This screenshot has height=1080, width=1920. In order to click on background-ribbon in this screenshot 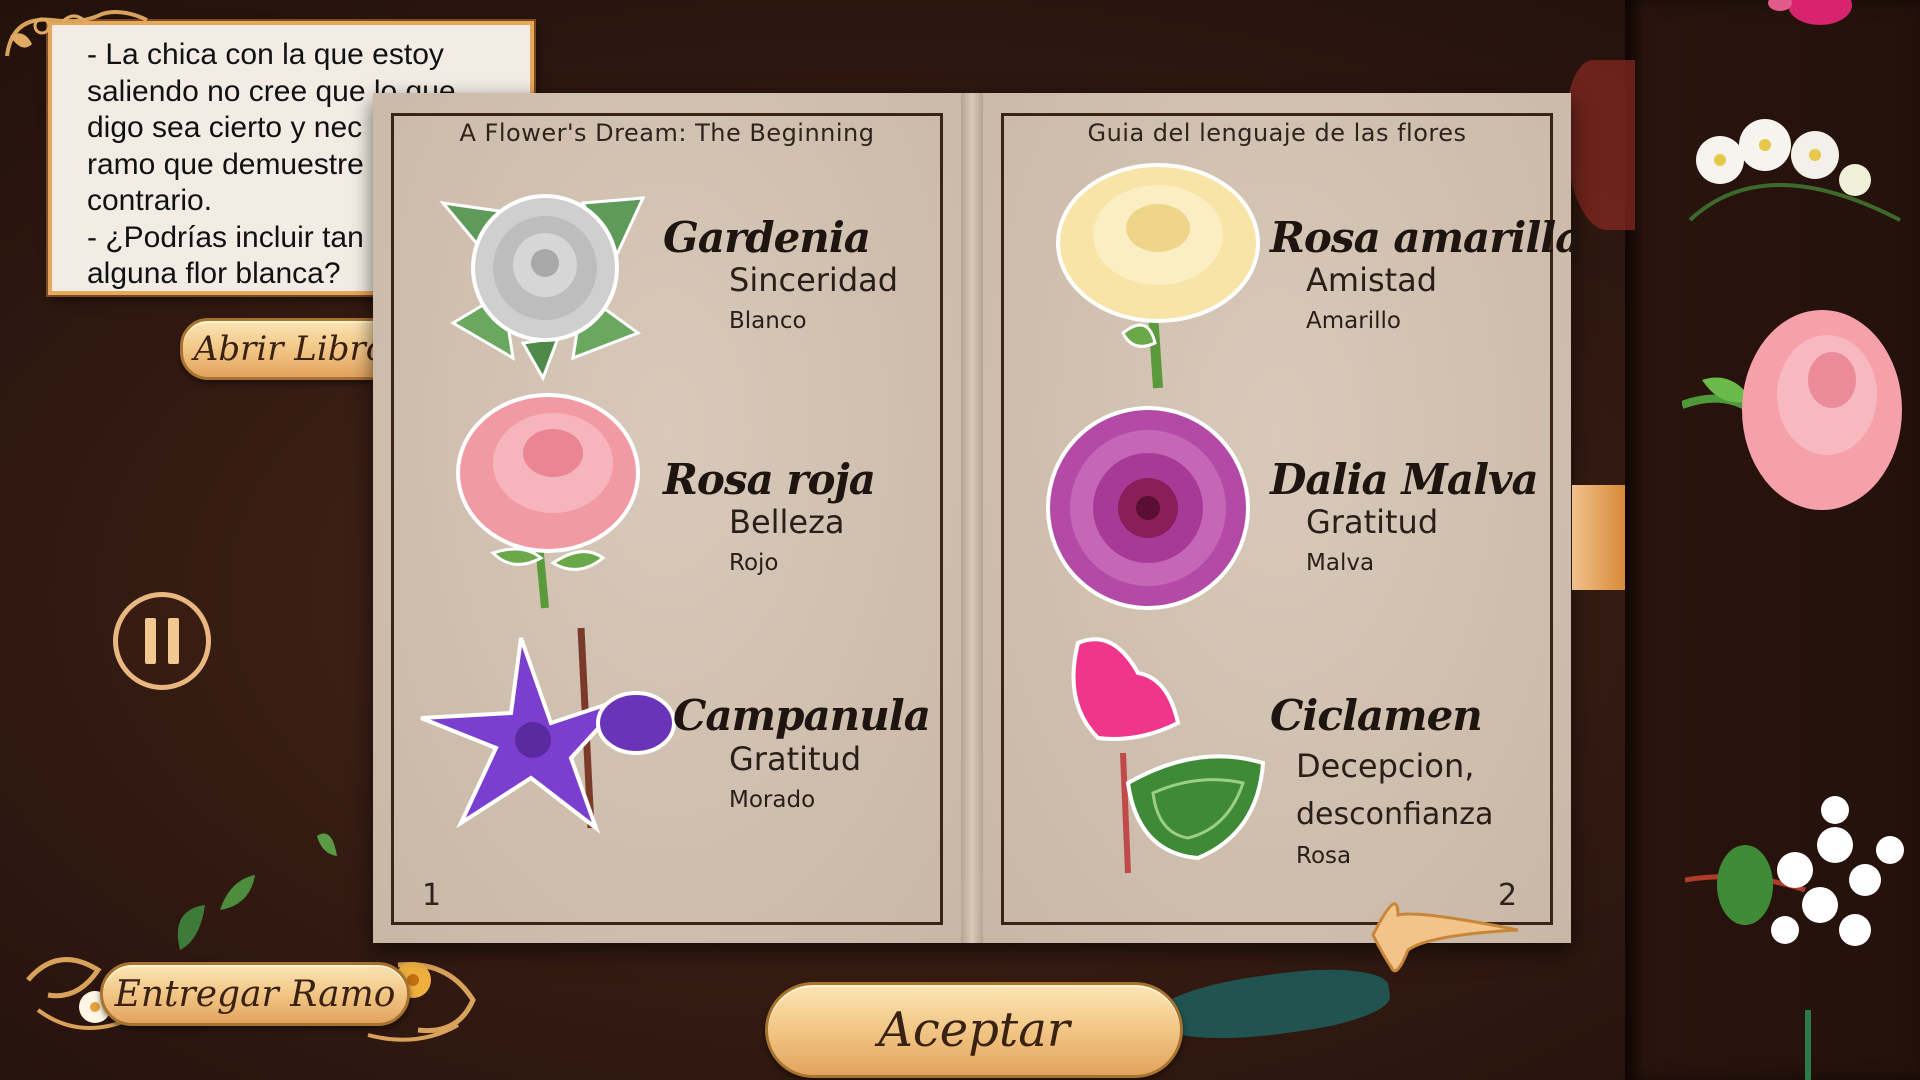, I will do `click(1600, 145)`.